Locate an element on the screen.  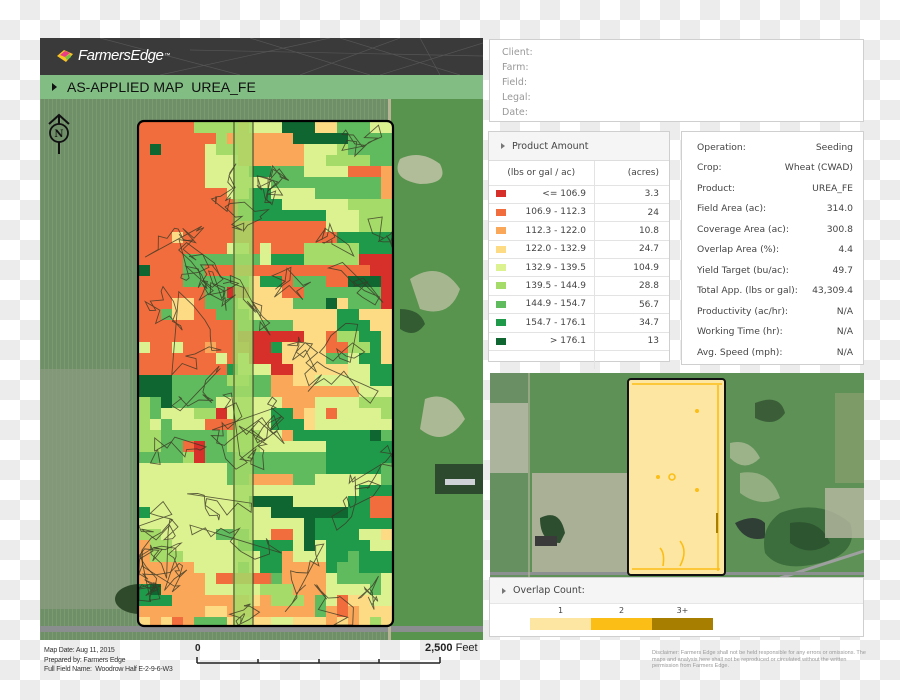
overlap-header: Overlap Count: is located at coordinates (676, 591).